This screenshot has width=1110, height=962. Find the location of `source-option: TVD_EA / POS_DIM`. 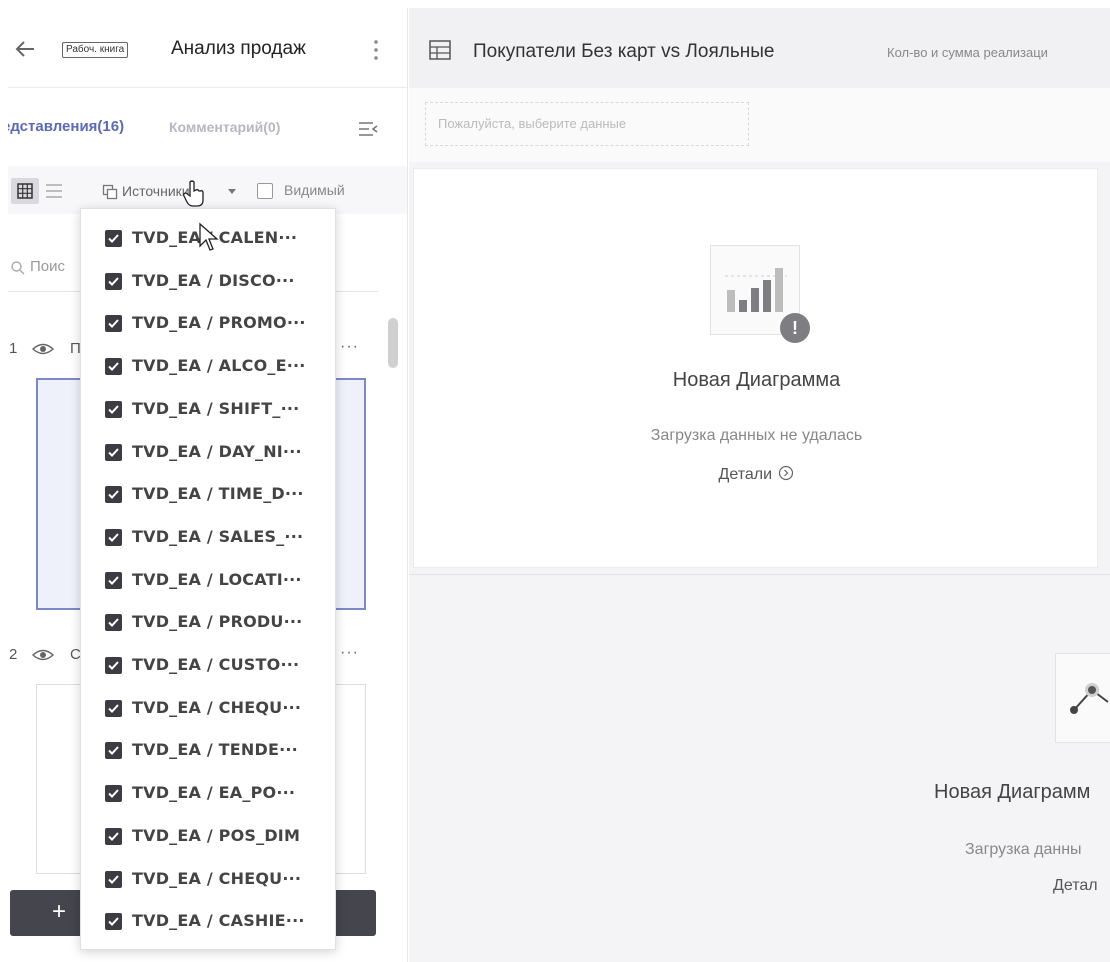

source-option: TVD_EA / POS_DIM is located at coordinates (209, 836).